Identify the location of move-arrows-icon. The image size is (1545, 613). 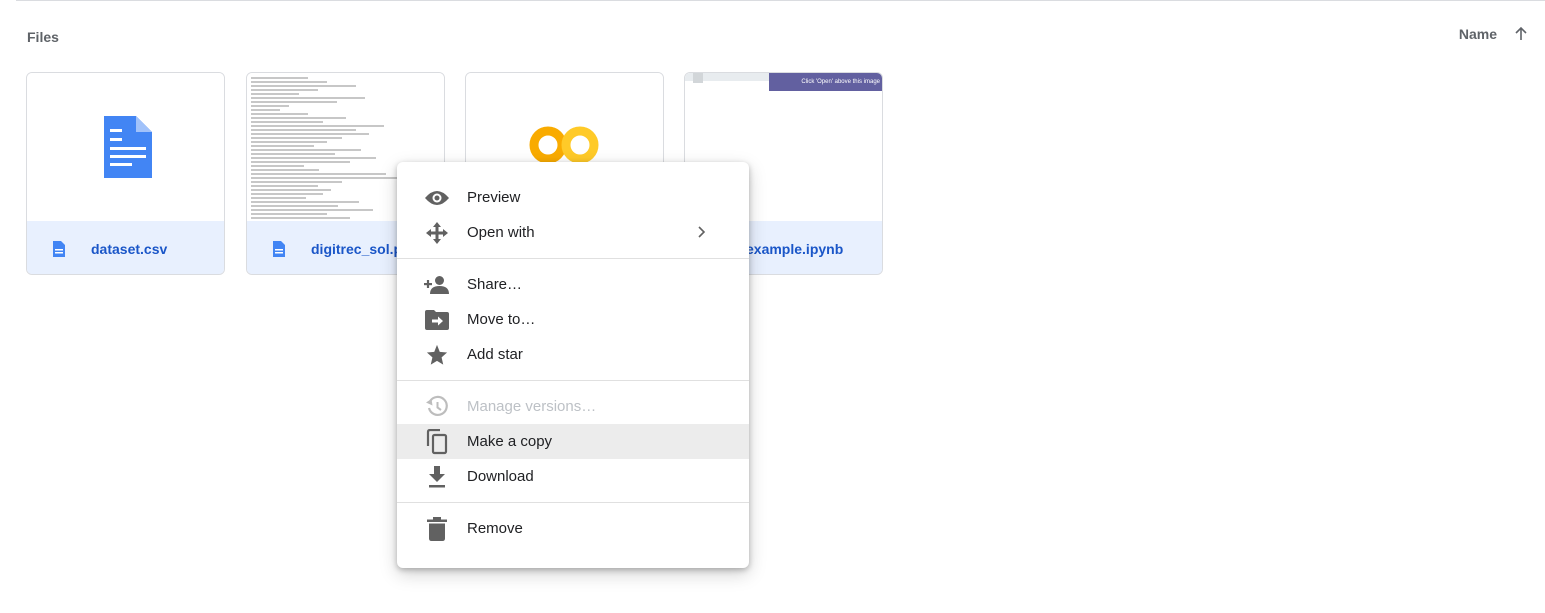
(437, 233).